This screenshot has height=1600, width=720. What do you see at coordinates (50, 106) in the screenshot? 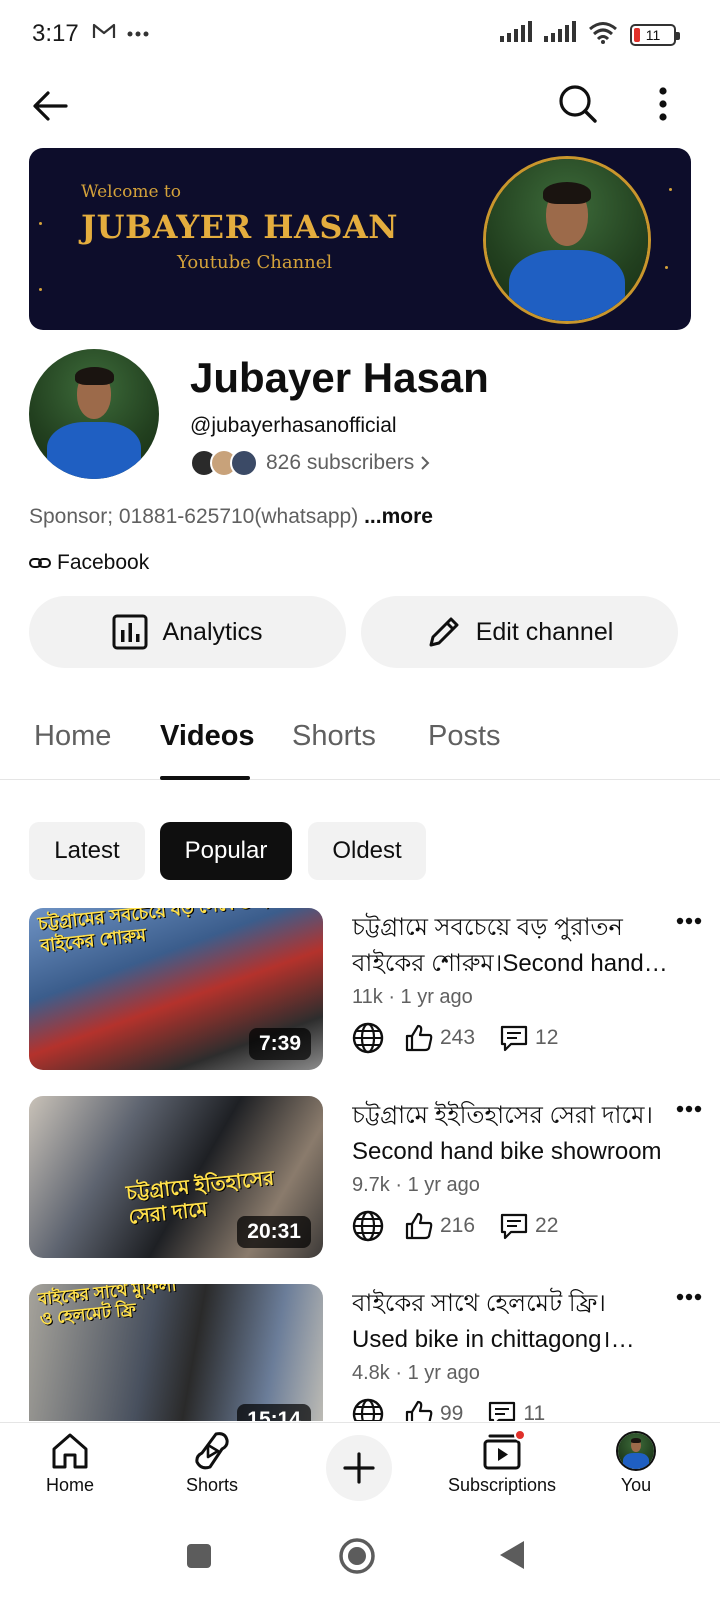
I see `back-arrow-icon` at bounding box center [50, 106].